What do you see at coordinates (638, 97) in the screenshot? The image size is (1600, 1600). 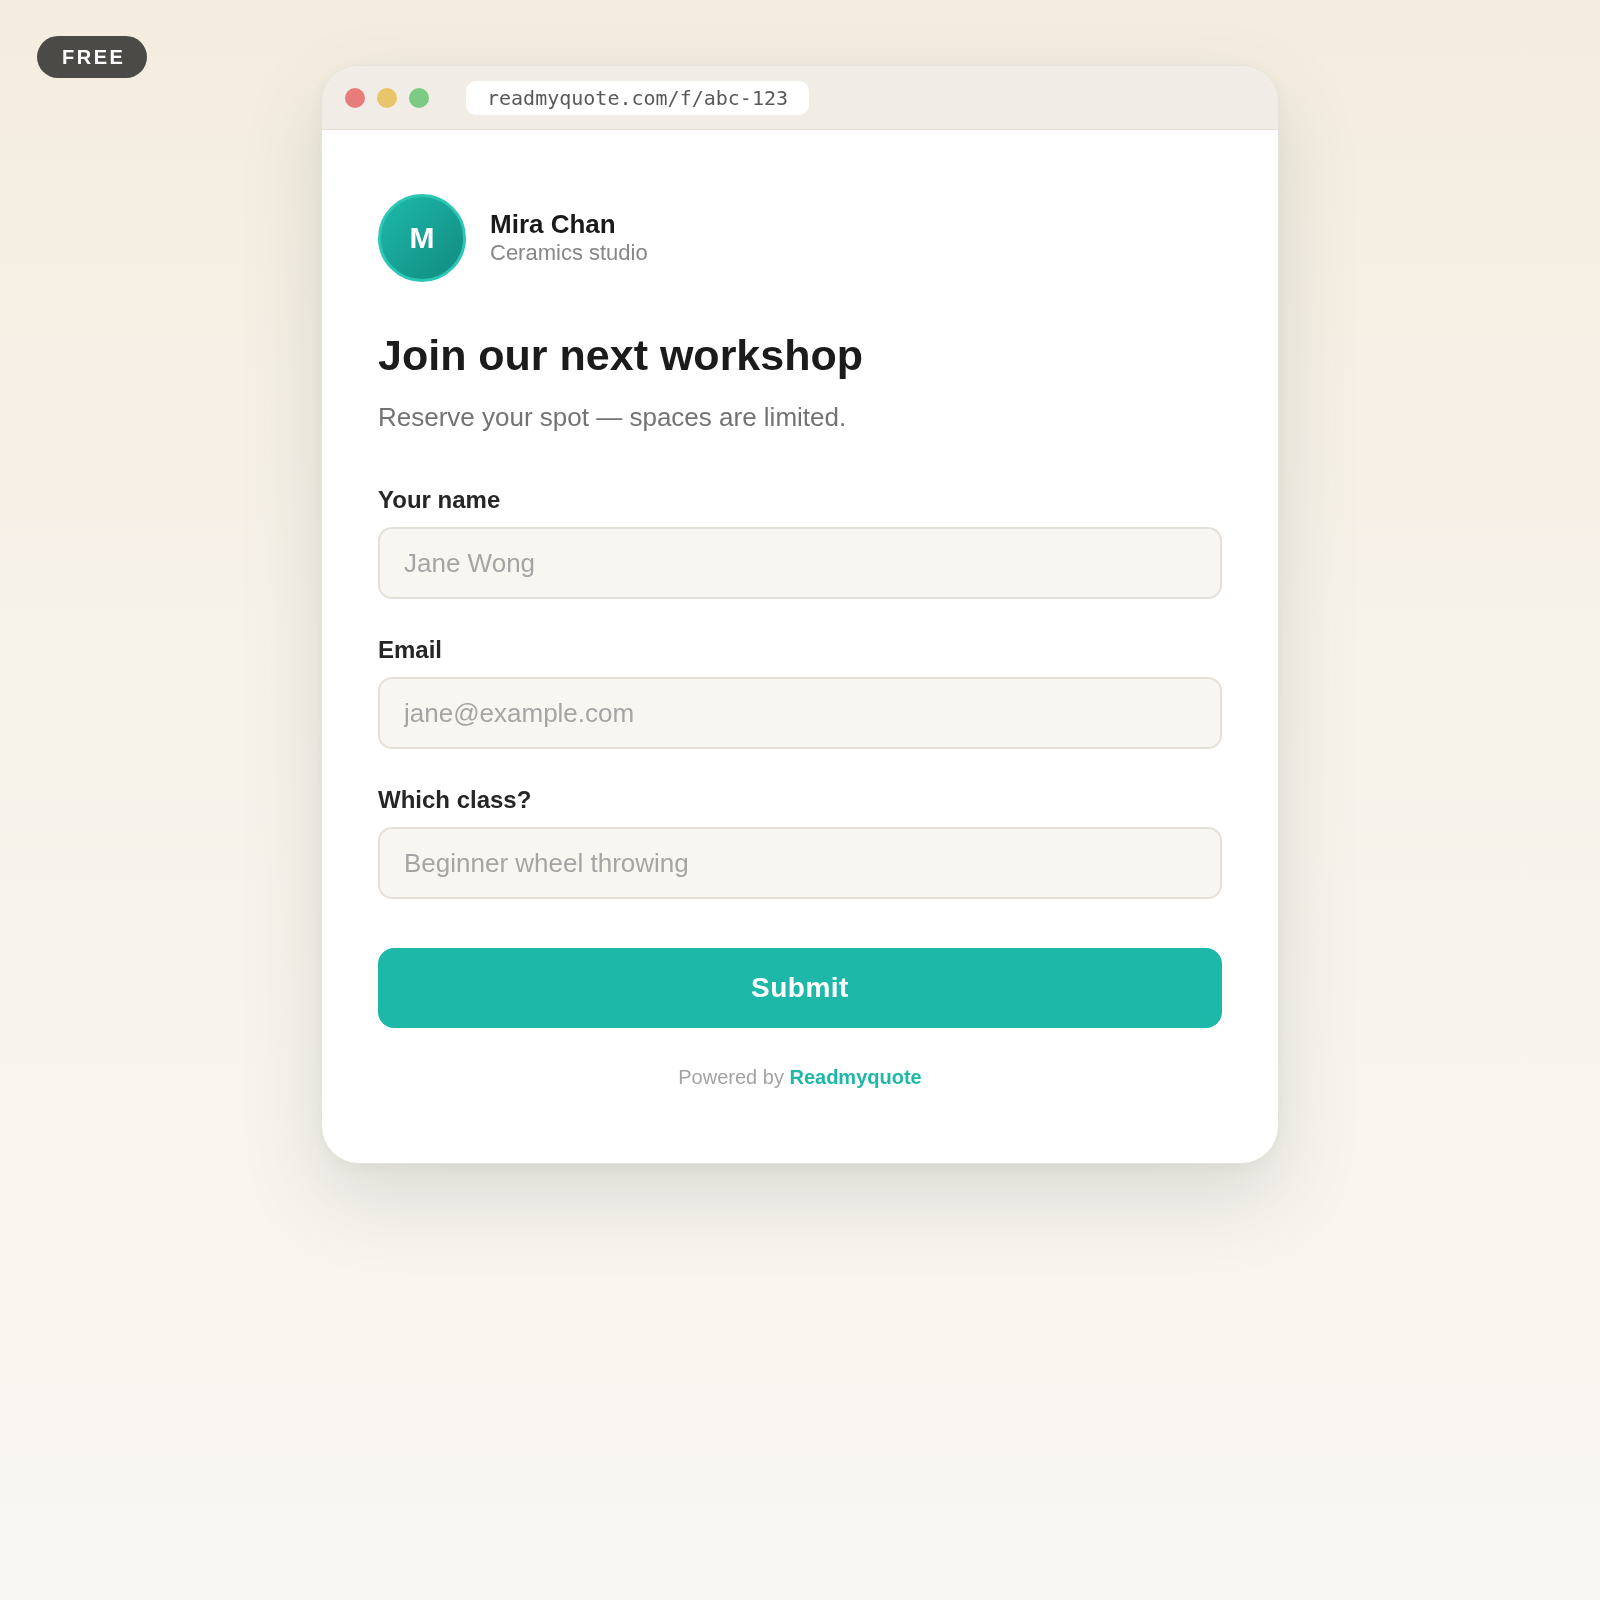 I see `address-bar: readmyquote.com/f/abc-123` at bounding box center [638, 97].